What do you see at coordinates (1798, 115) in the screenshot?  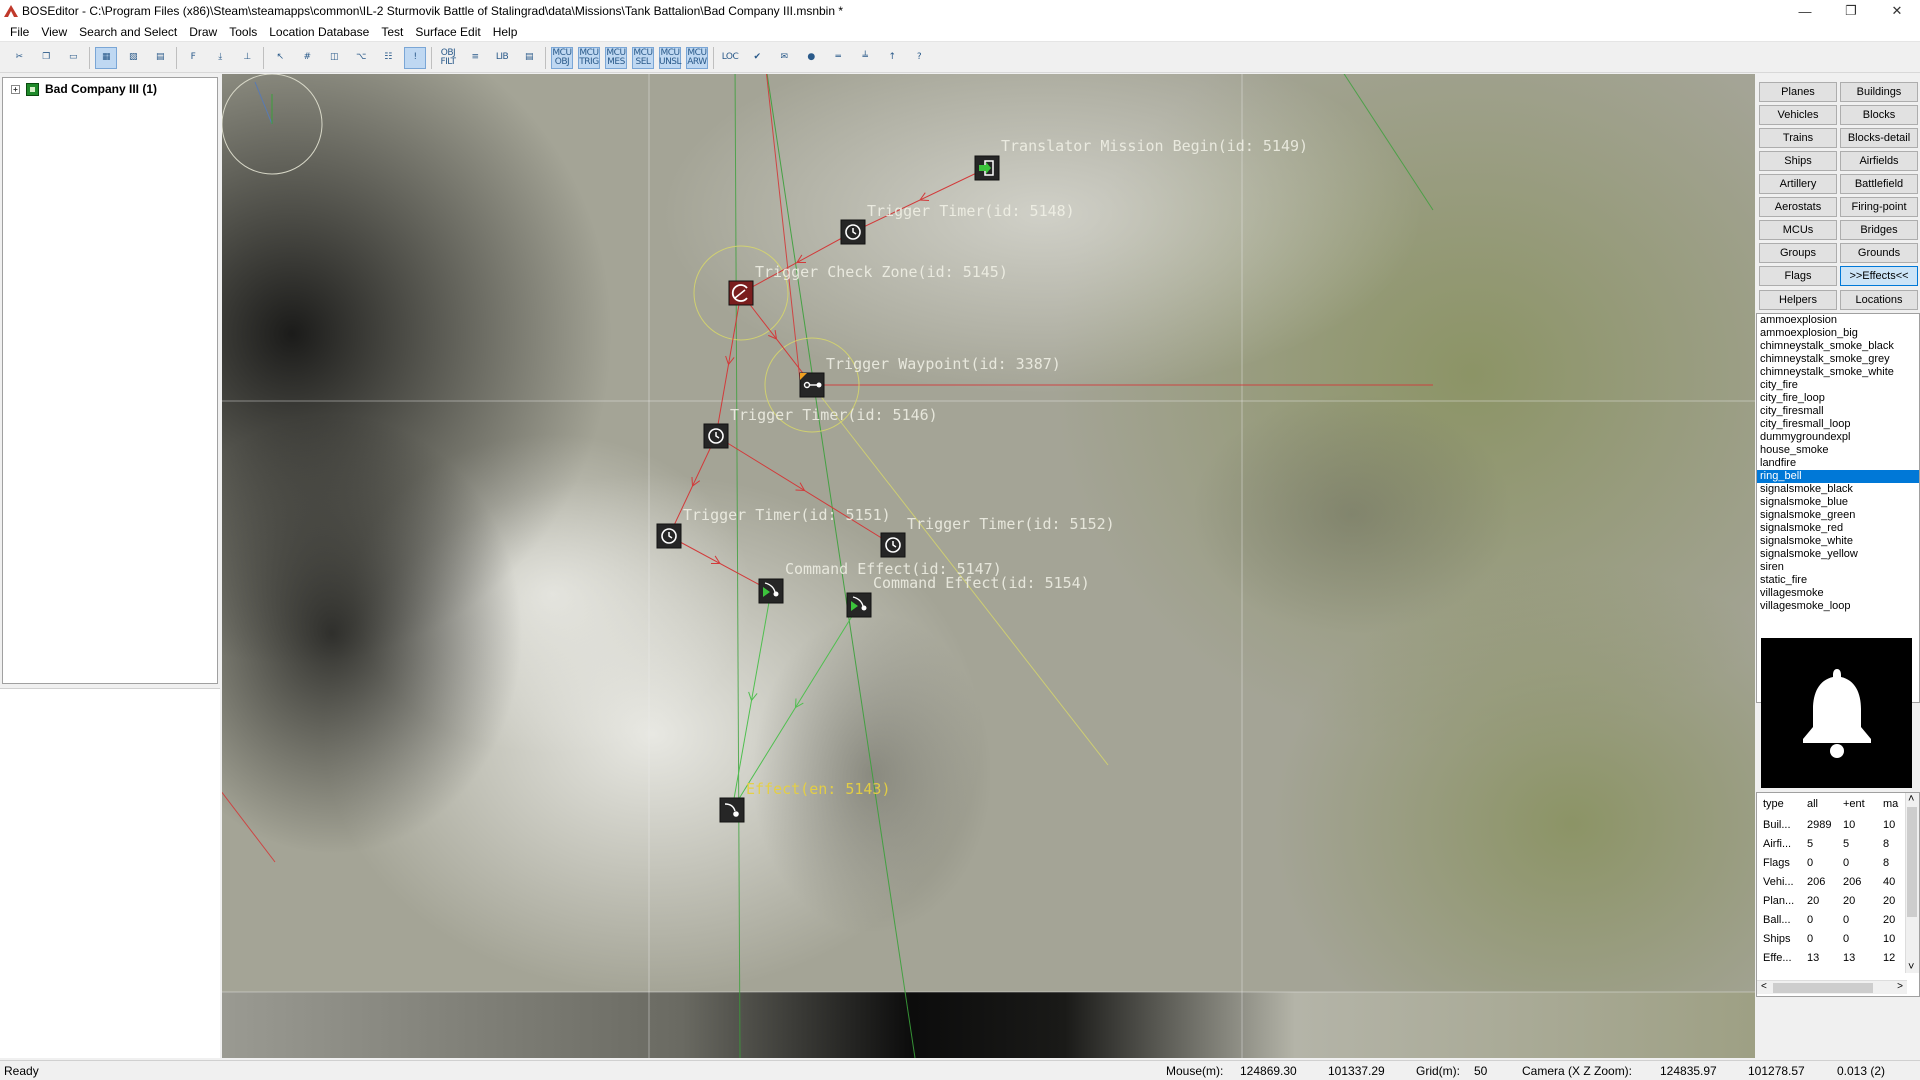 I see `category-vehicles-button: Vehicles` at bounding box center [1798, 115].